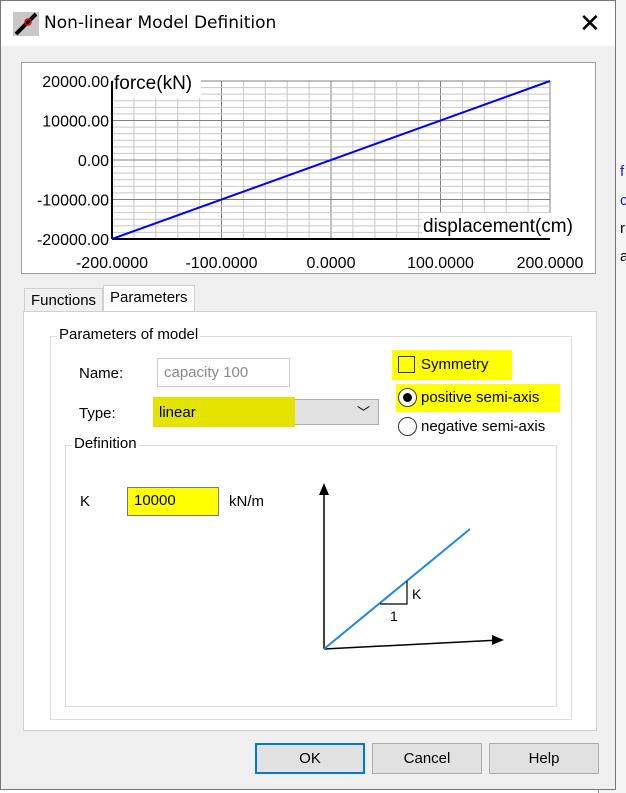  What do you see at coordinates (550, 263) in the screenshot?
I see `x-tick-label: 200.0000` at bounding box center [550, 263].